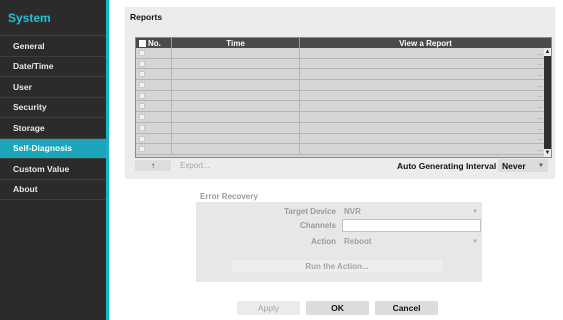 The height and width of the screenshot is (320, 563). What do you see at coordinates (53, 128) in the screenshot?
I see `sidebar-item-storage: Storage` at bounding box center [53, 128].